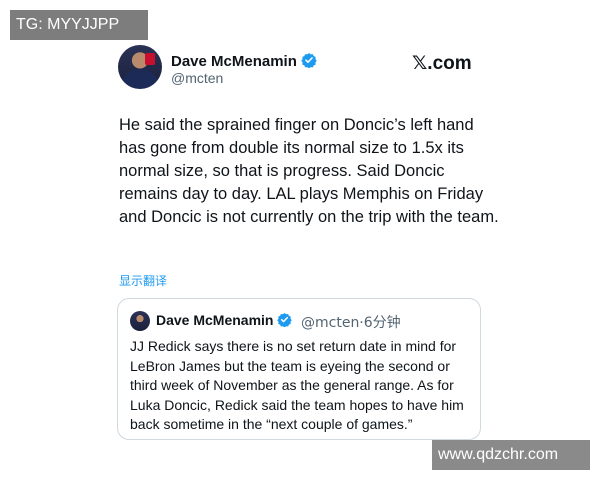  What do you see at coordinates (143, 280) in the screenshot?
I see `show-translation-link: 显示翻译` at bounding box center [143, 280].